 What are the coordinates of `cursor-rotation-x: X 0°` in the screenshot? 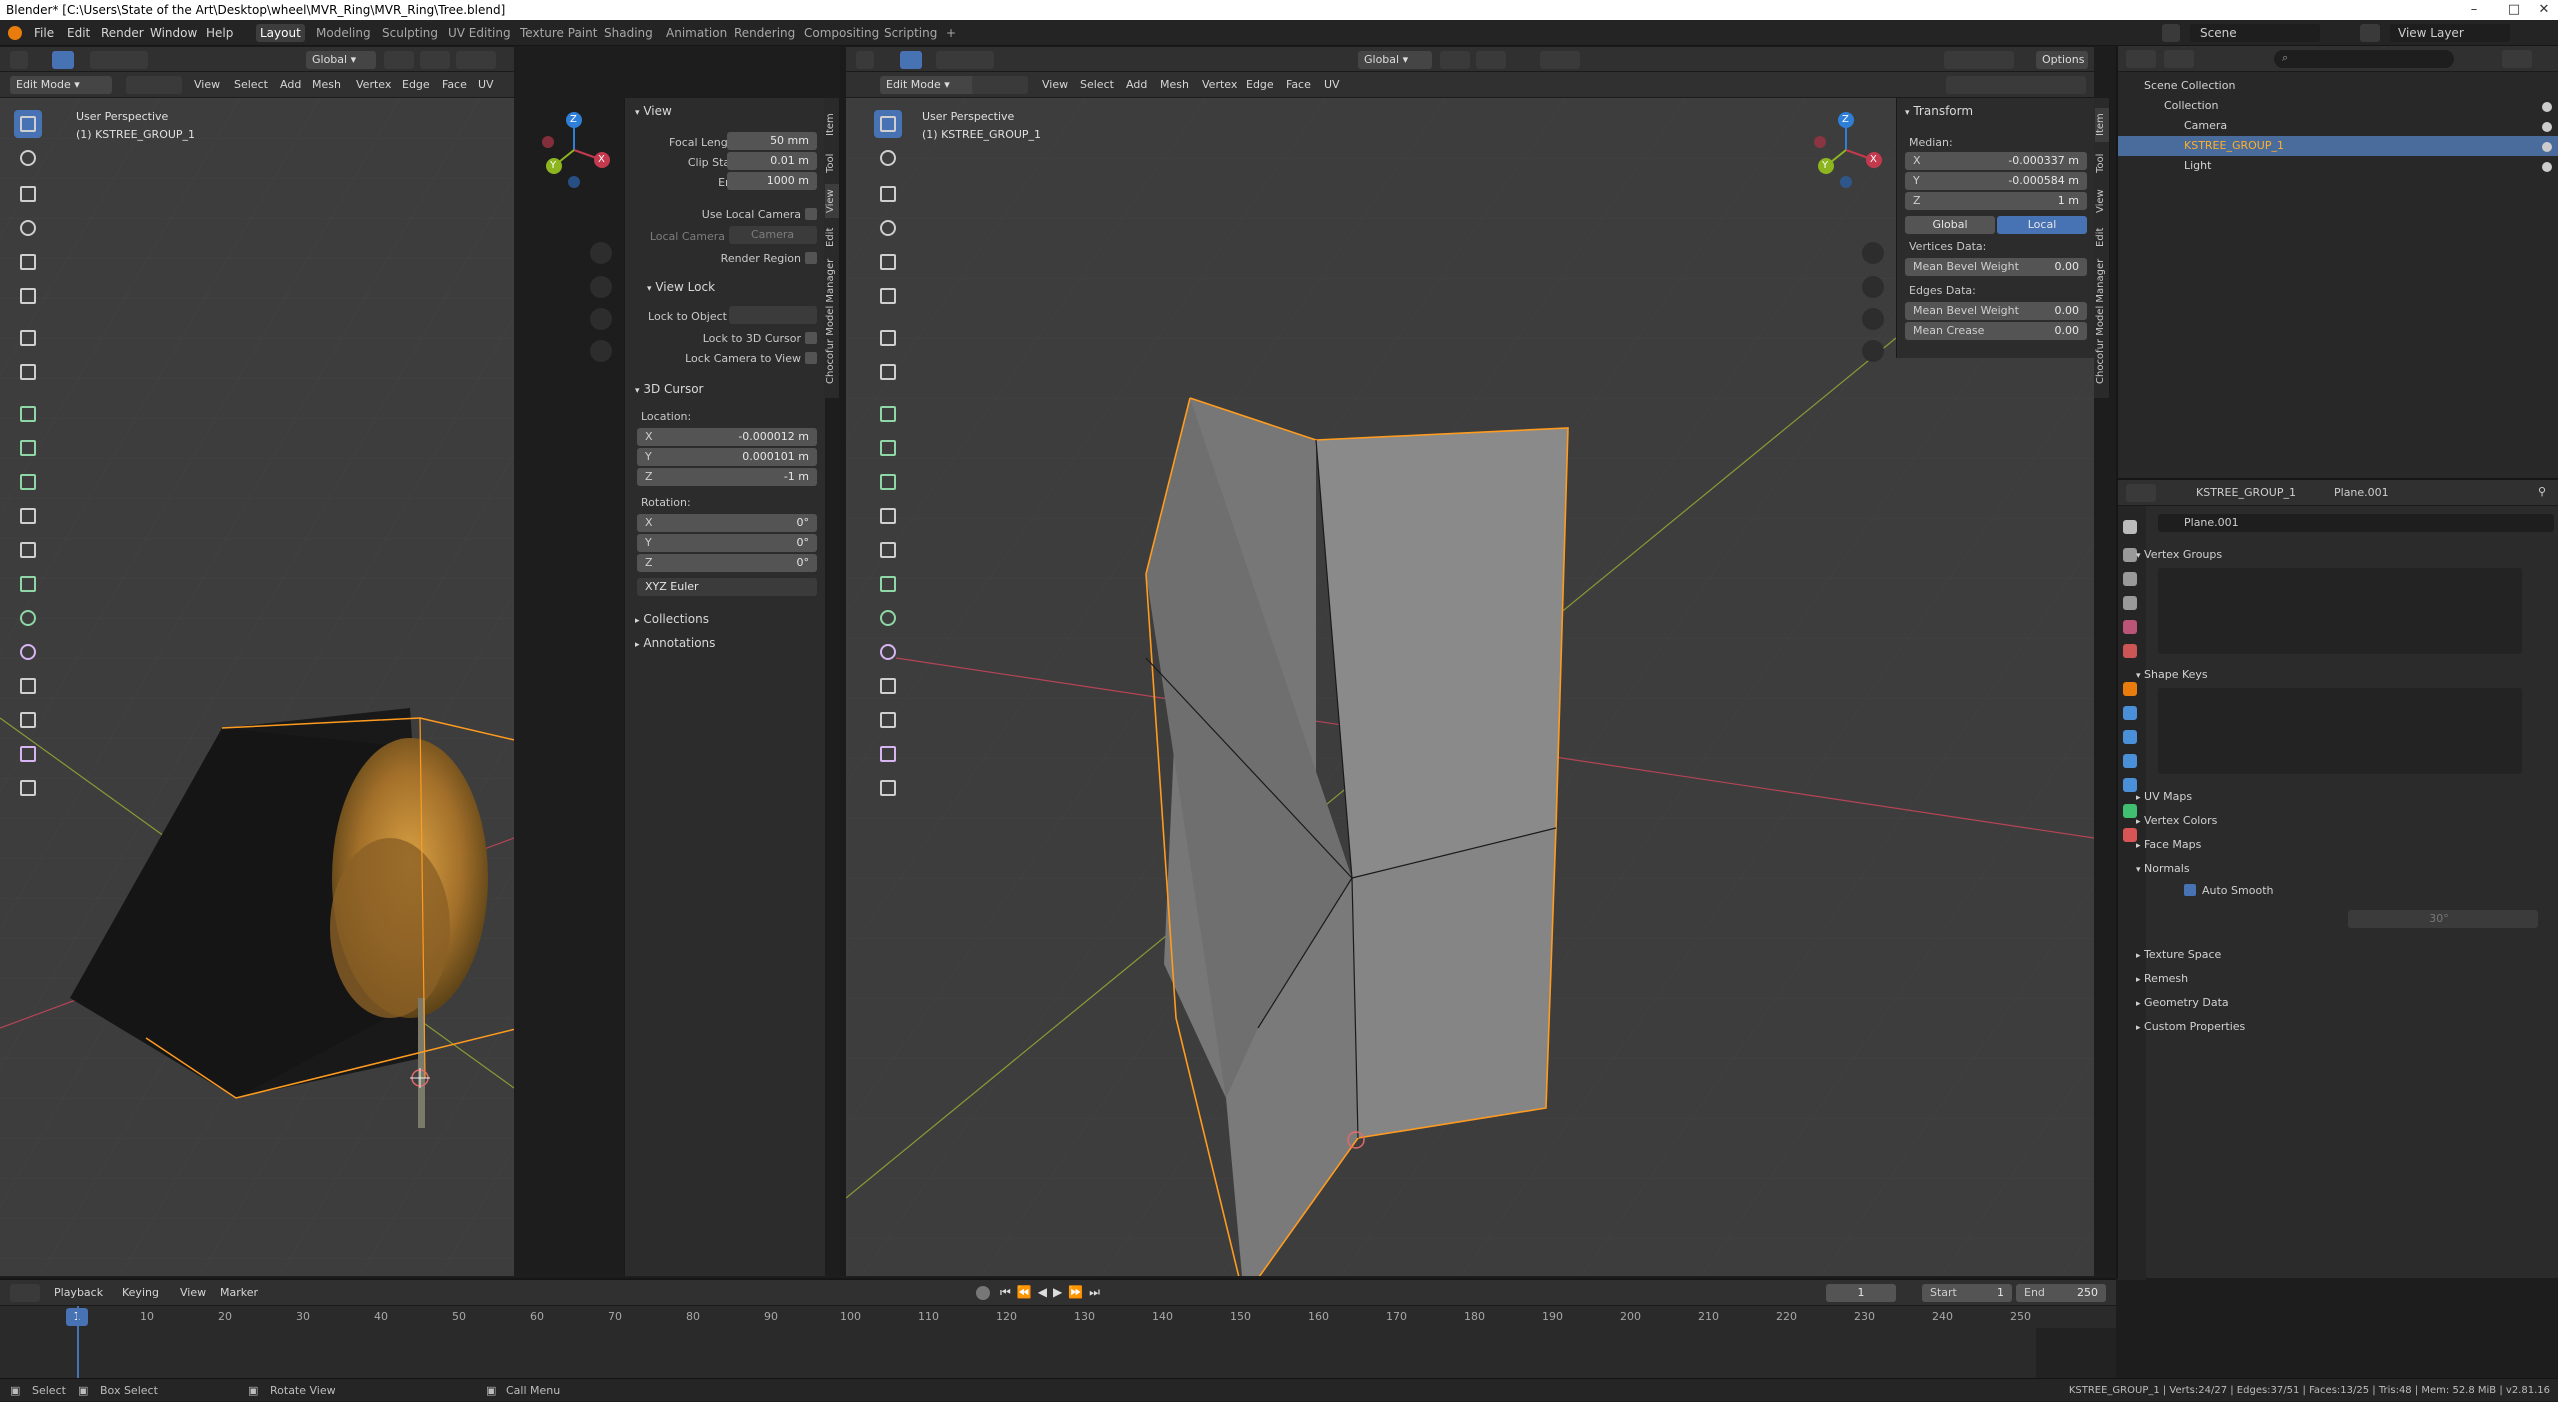 It's located at (727, 523).